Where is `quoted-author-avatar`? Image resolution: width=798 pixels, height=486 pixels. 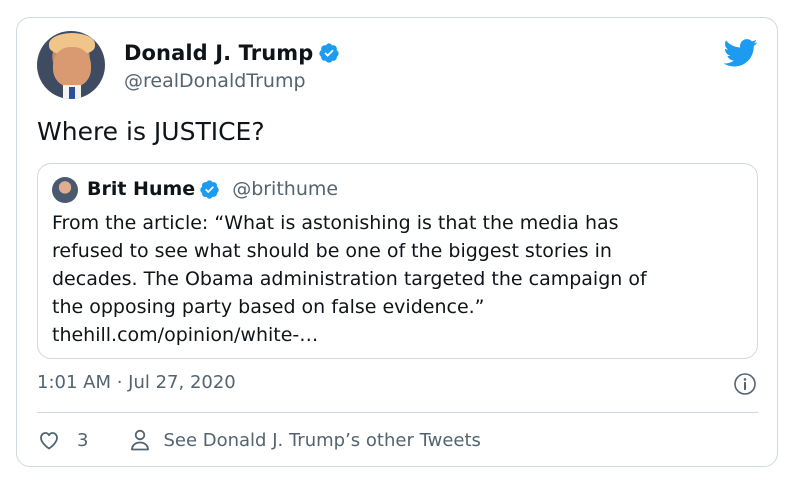 quoted-author-avatar is located at coordinates (65, 190).